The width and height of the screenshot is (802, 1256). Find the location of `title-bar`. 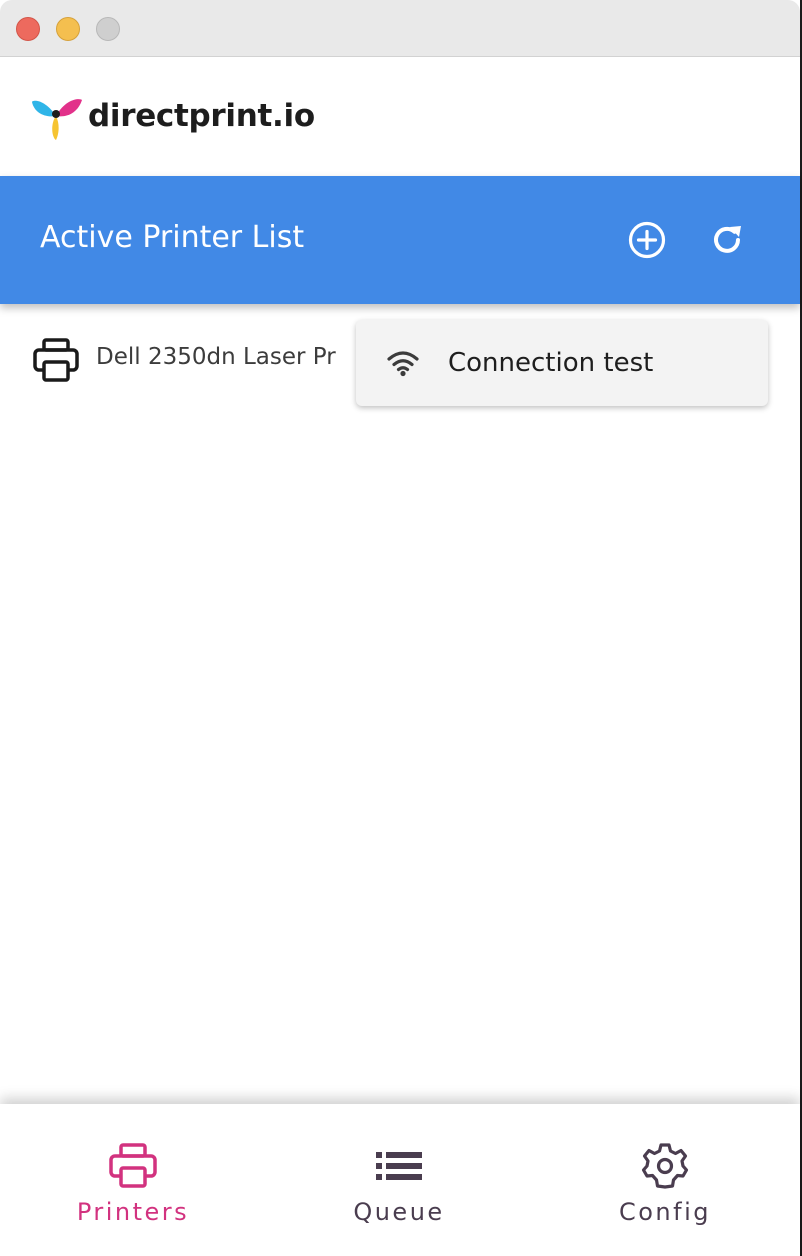

title-bar is located at coordinates (400, 28).